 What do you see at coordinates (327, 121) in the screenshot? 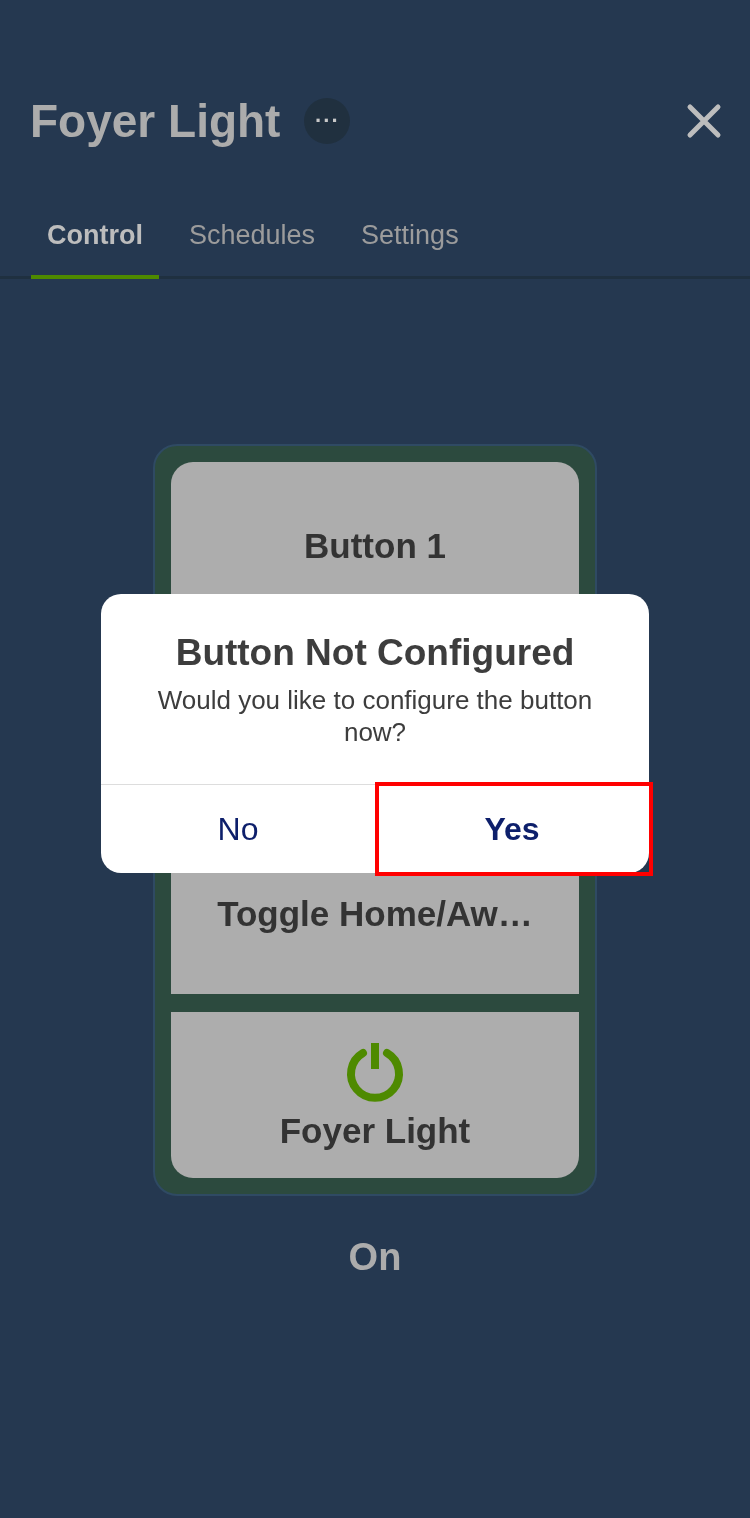
I see `more-button: ···` at bounding box center [327, 121].